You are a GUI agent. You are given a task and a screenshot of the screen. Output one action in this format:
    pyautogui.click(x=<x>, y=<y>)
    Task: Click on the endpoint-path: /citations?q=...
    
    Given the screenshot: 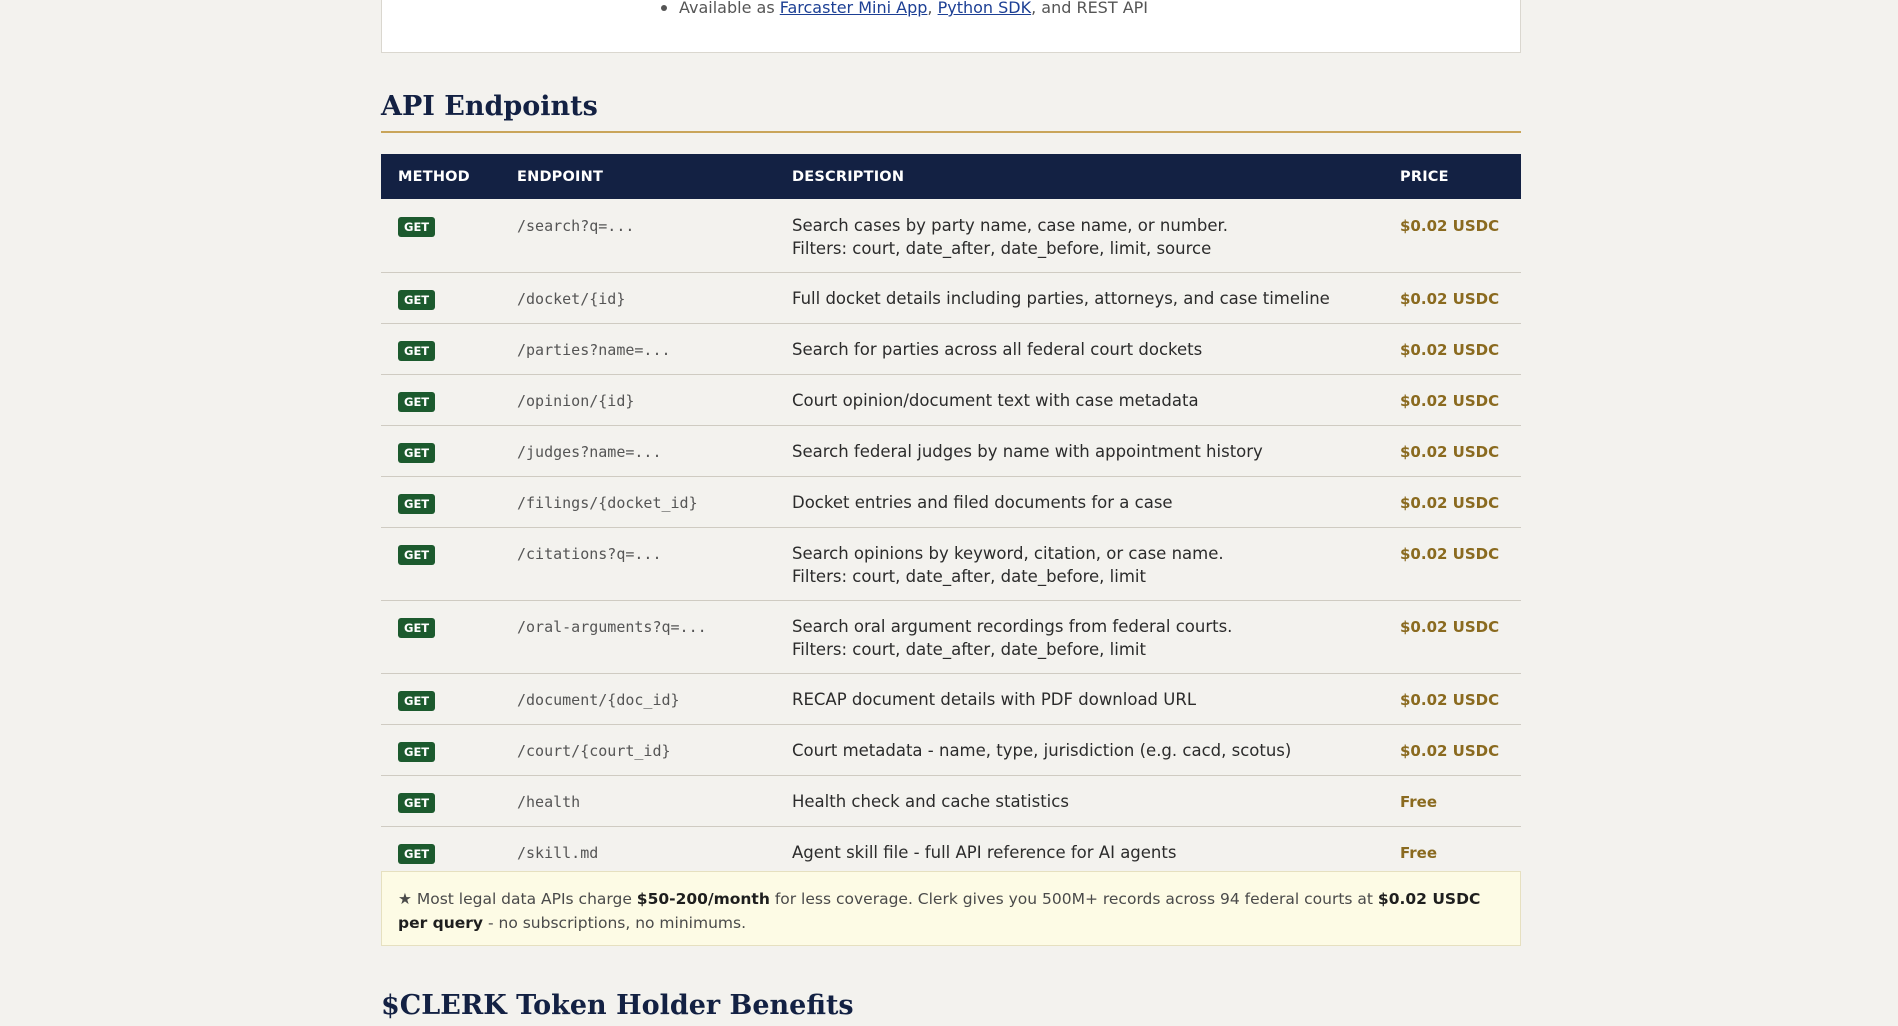 What is the action you would take?
    pyautogui.click(x=589, y=554)
    